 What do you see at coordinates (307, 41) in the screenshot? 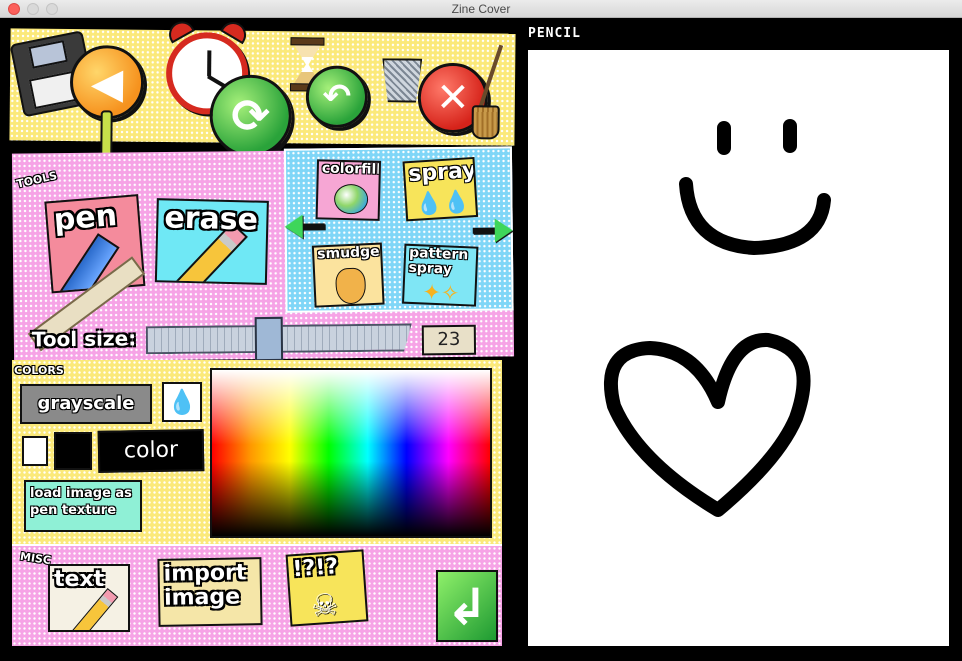
I see `hourglass-top` at bounding box center [307, 41].